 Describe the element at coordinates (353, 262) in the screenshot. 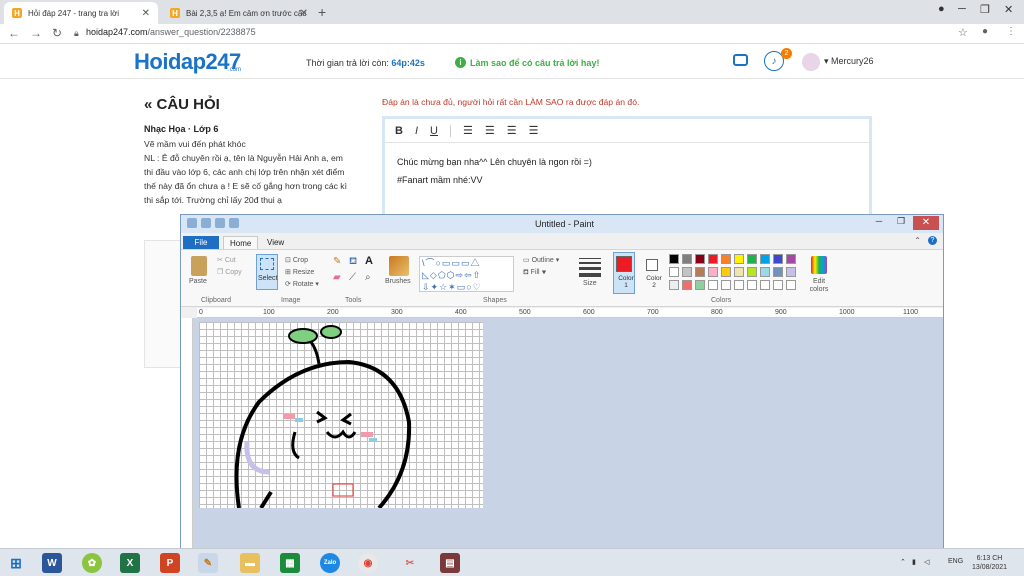

I see `fill-bucket-icon: ⛾` at that location.